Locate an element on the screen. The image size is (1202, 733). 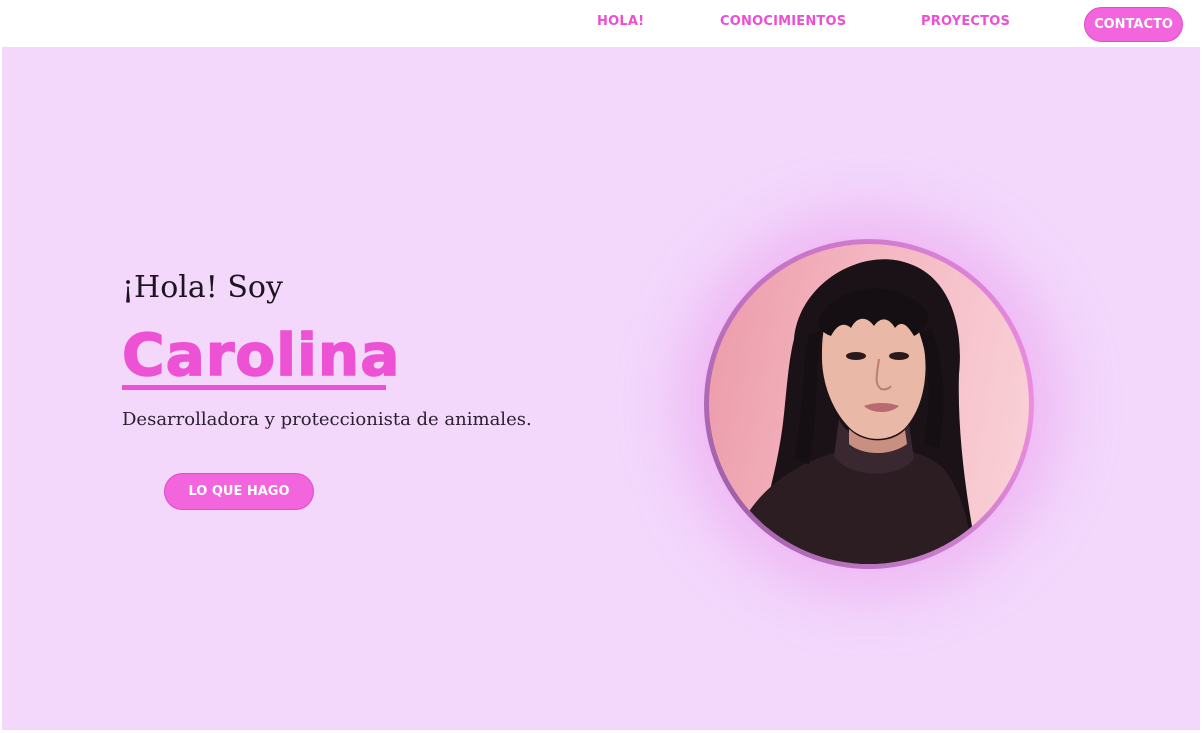
name-underline is located at coordinates (254, 387).